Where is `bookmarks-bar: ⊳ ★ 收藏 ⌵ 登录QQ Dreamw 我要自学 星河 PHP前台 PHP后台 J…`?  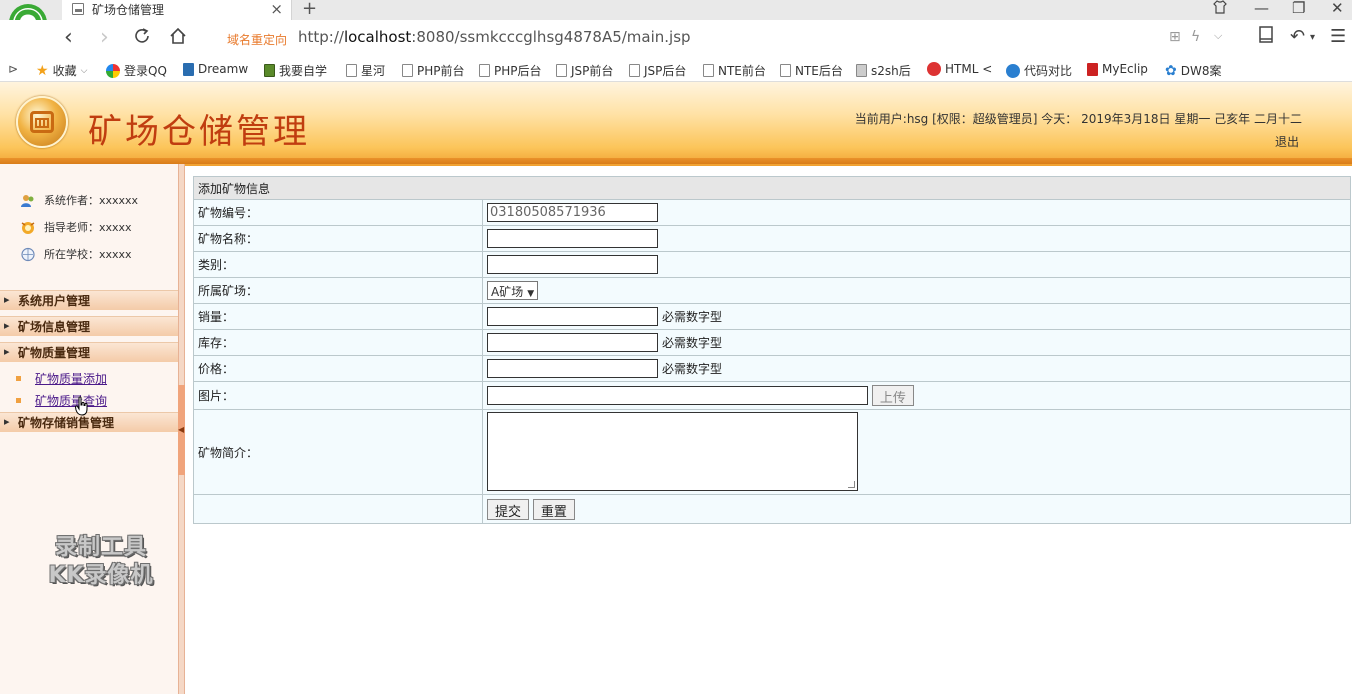 bookmarks-bar: ⊳ ★ 收藏 ⌵ 登录QQ Dreamw 我要自学 星河 PHP前台 PHP后台 J… is located at coordinates (676, 70).